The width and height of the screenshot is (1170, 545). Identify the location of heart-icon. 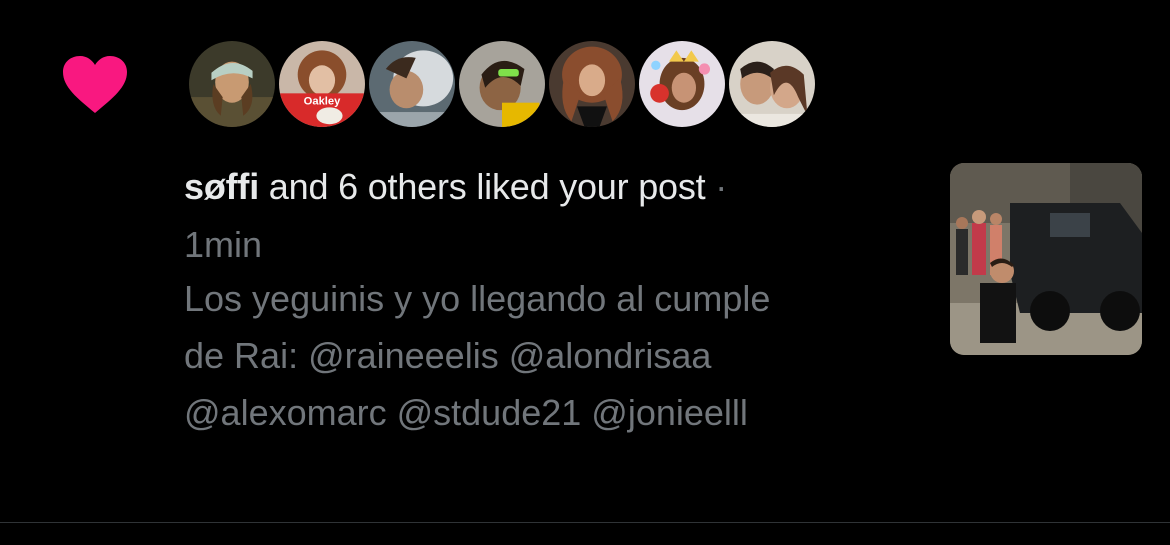
(95, 84).